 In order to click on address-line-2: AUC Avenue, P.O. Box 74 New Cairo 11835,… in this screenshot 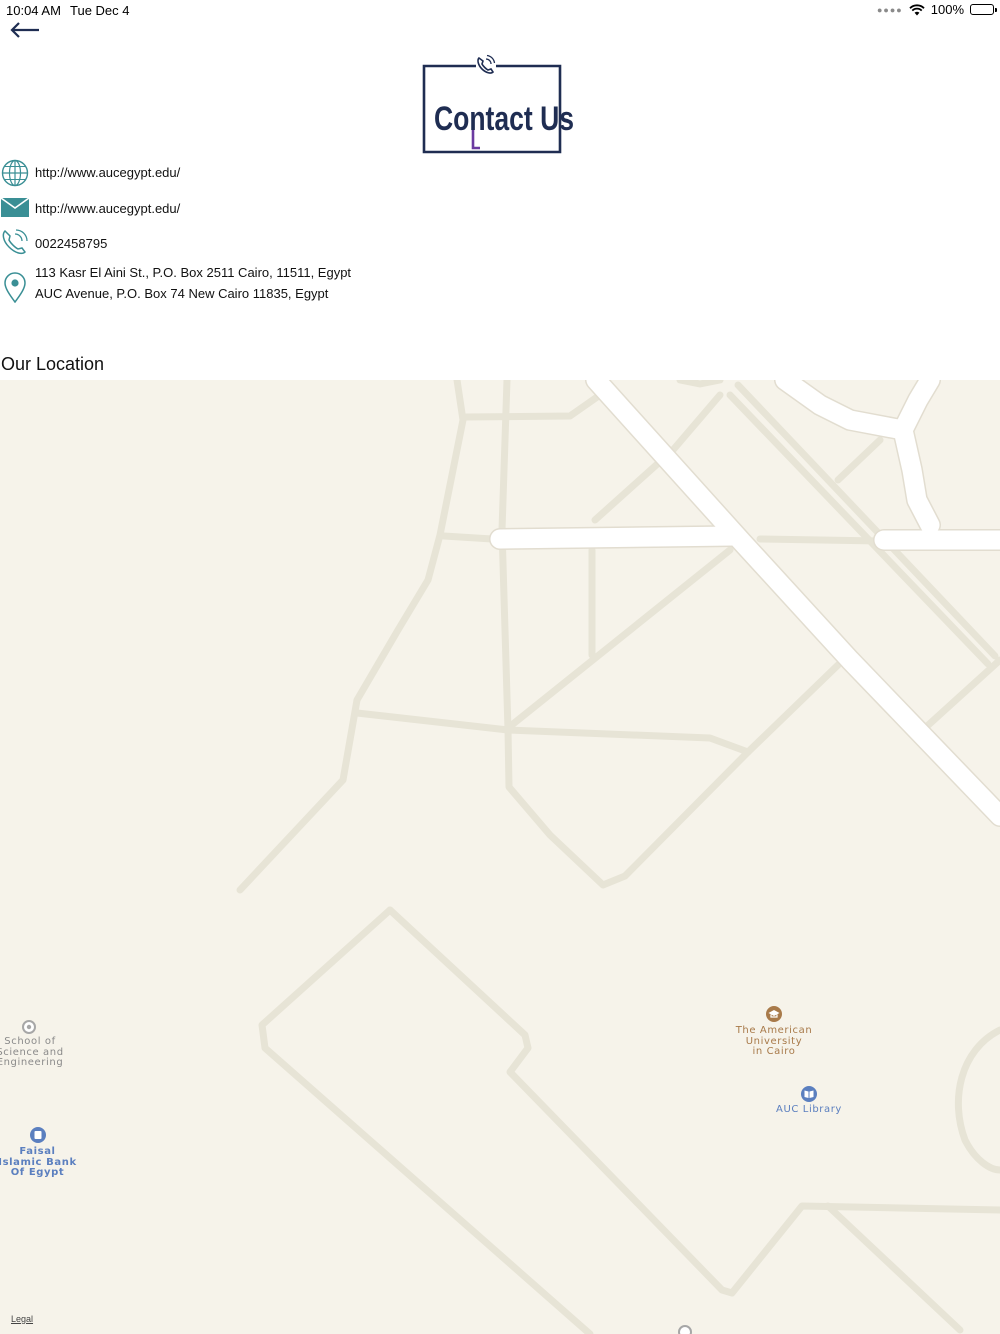, I will do `click(182, 293)`.